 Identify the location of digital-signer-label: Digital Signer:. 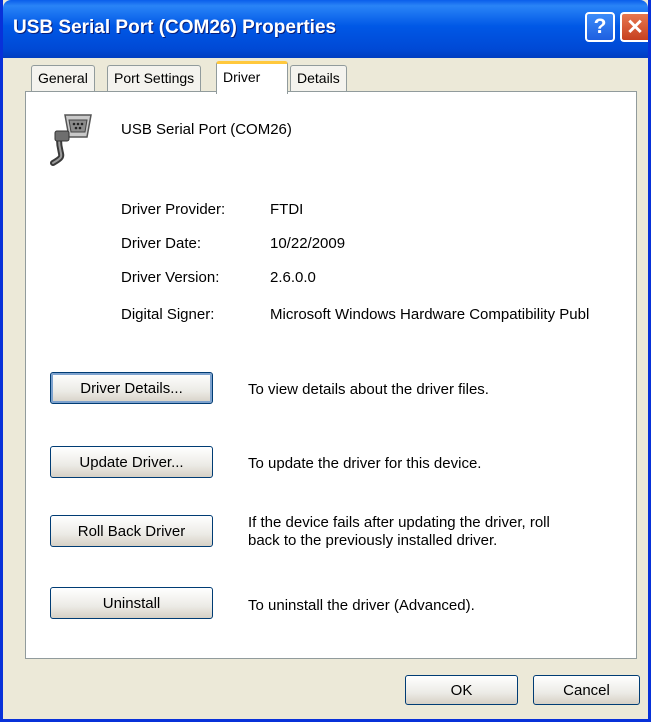
(168, 314).